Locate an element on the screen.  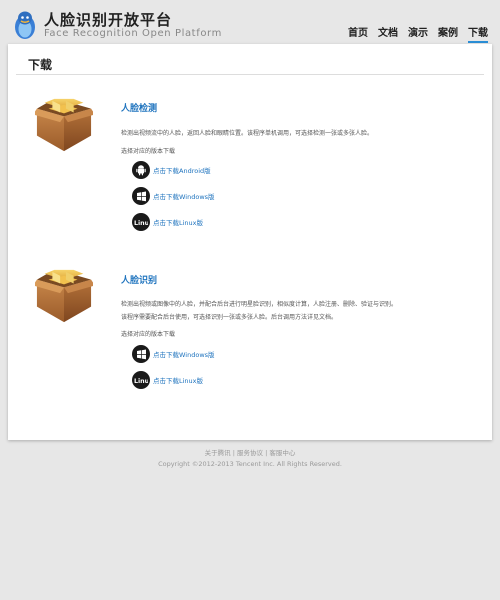
footer-link-terms: 服务协议 is located at coordinates (250, 453).